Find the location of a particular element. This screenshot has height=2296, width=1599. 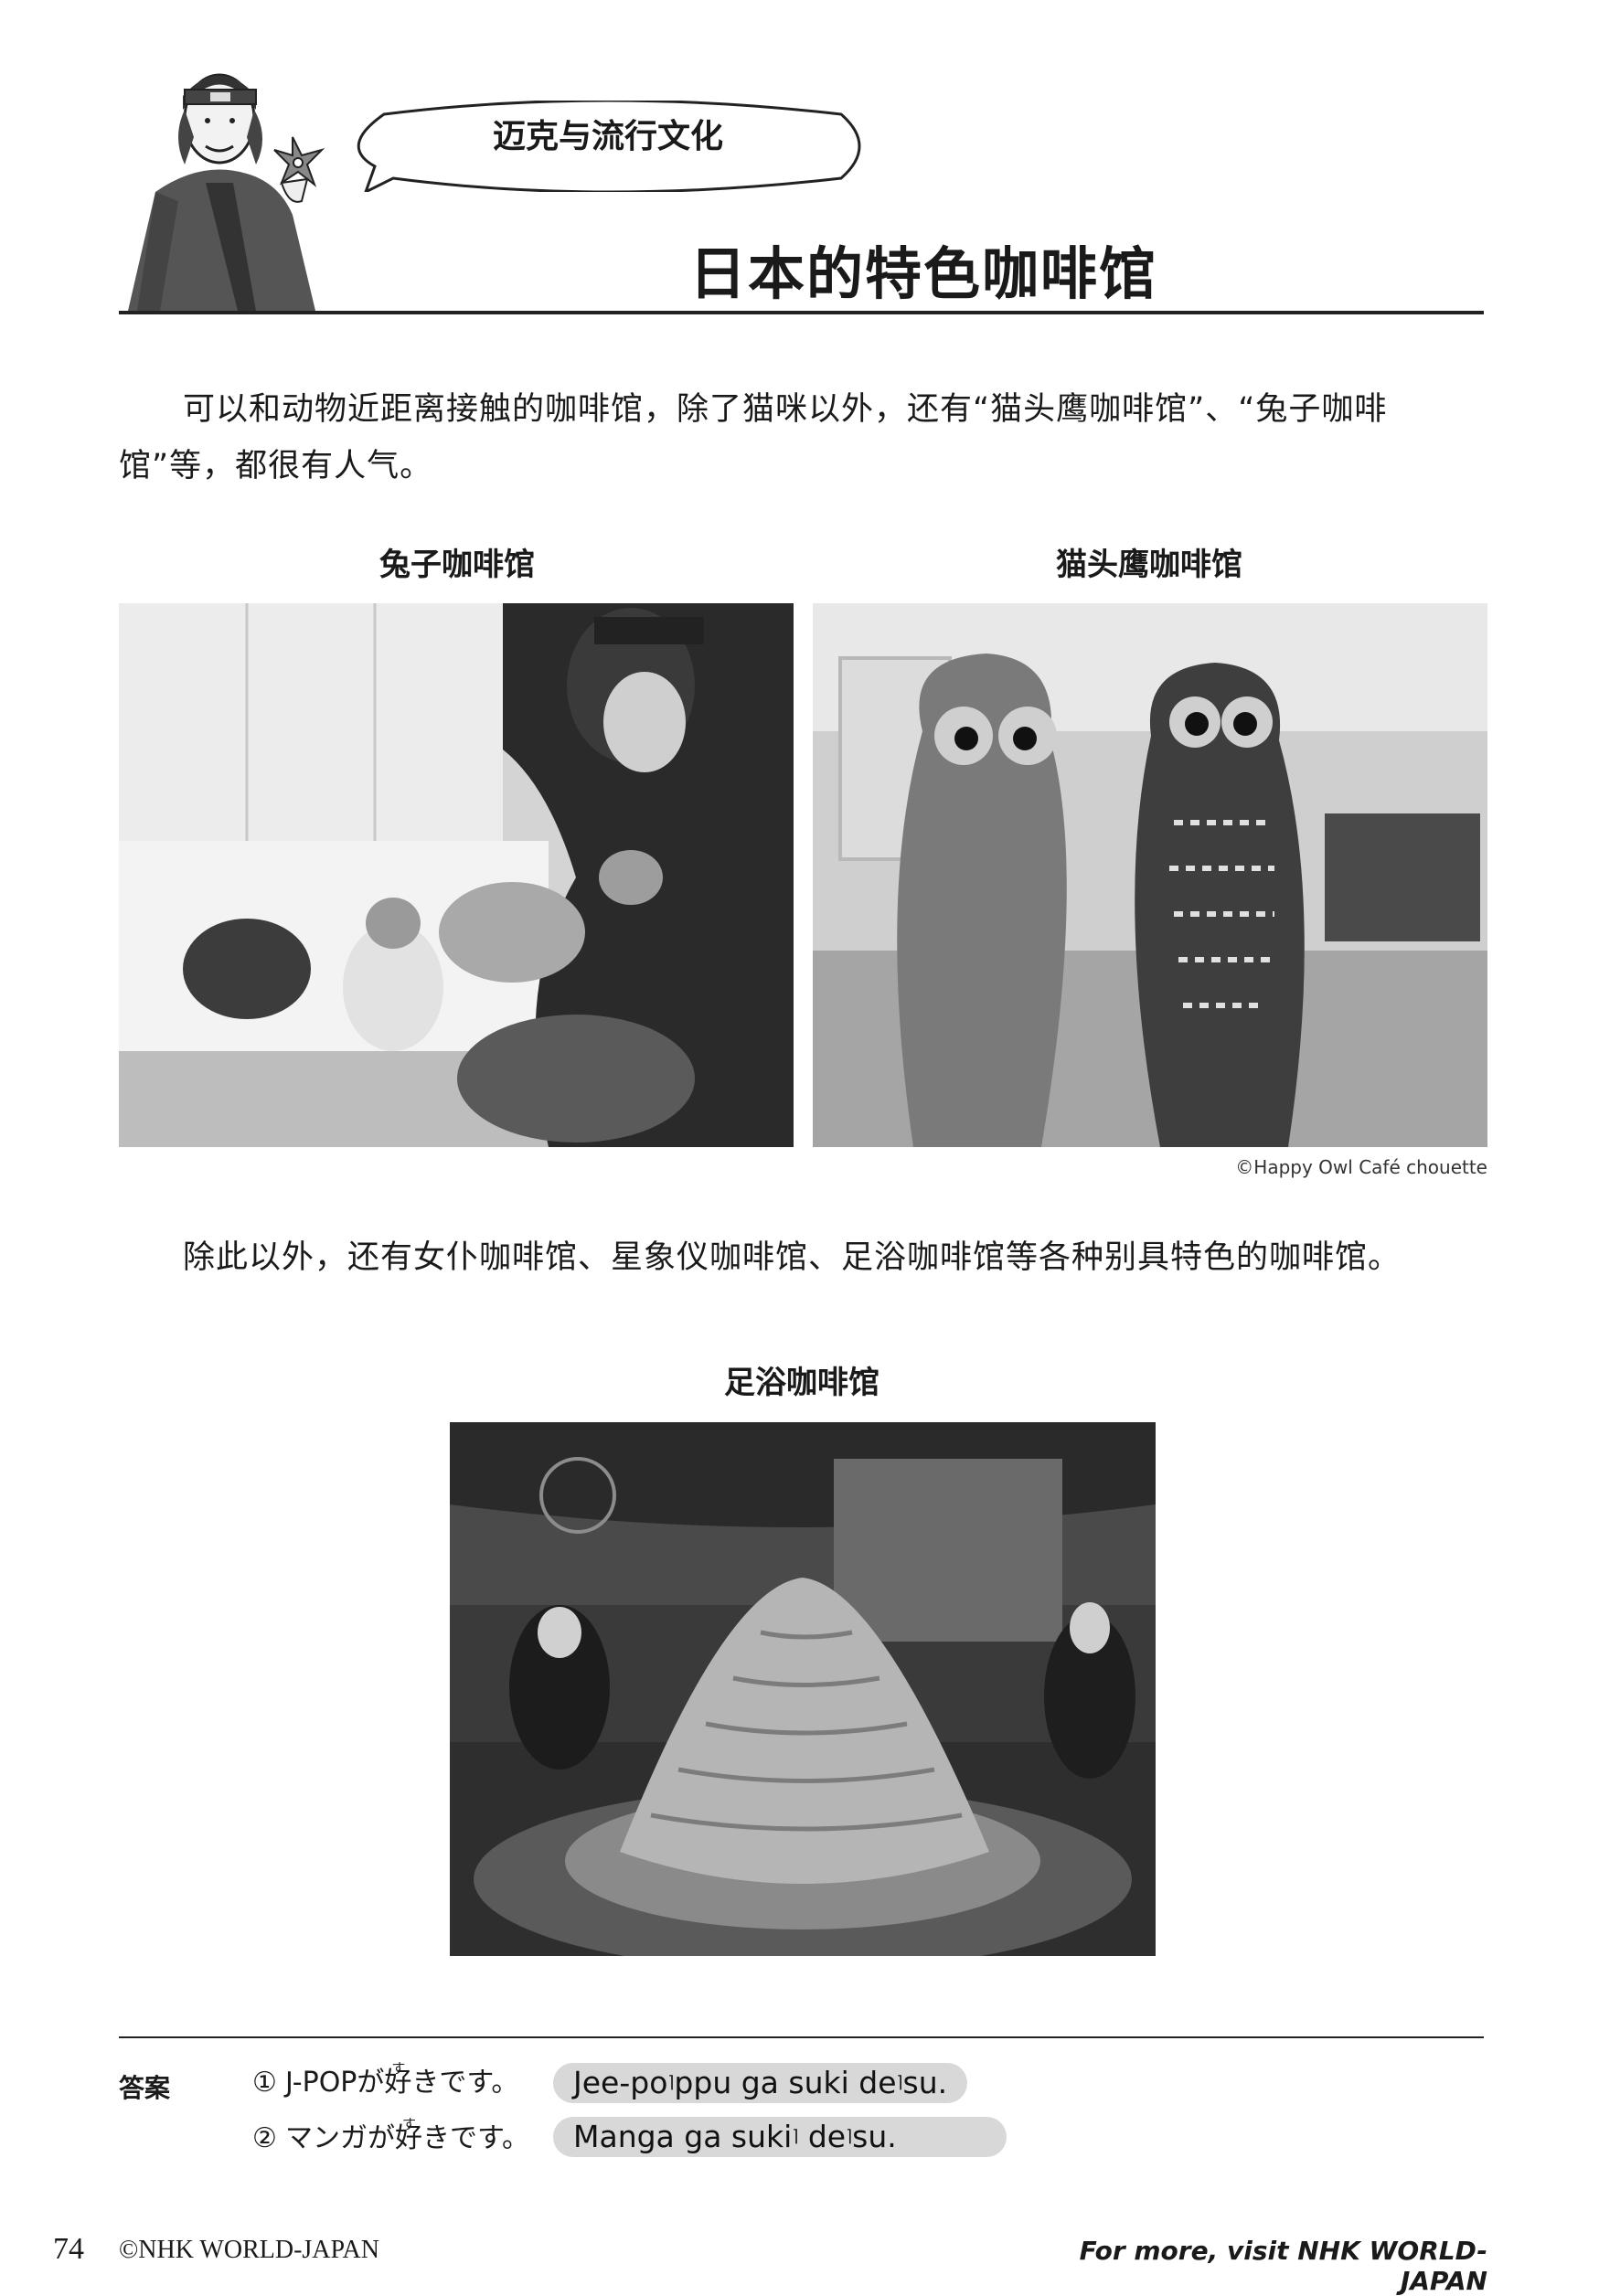

romaji-part: Manga ga suki is located at coordinates (683, 2136).